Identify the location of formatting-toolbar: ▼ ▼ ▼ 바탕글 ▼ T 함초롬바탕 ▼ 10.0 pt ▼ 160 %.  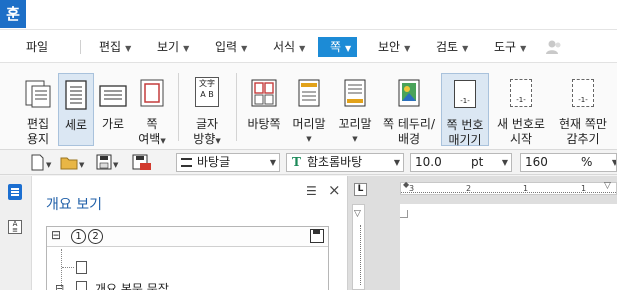
(308, 162).